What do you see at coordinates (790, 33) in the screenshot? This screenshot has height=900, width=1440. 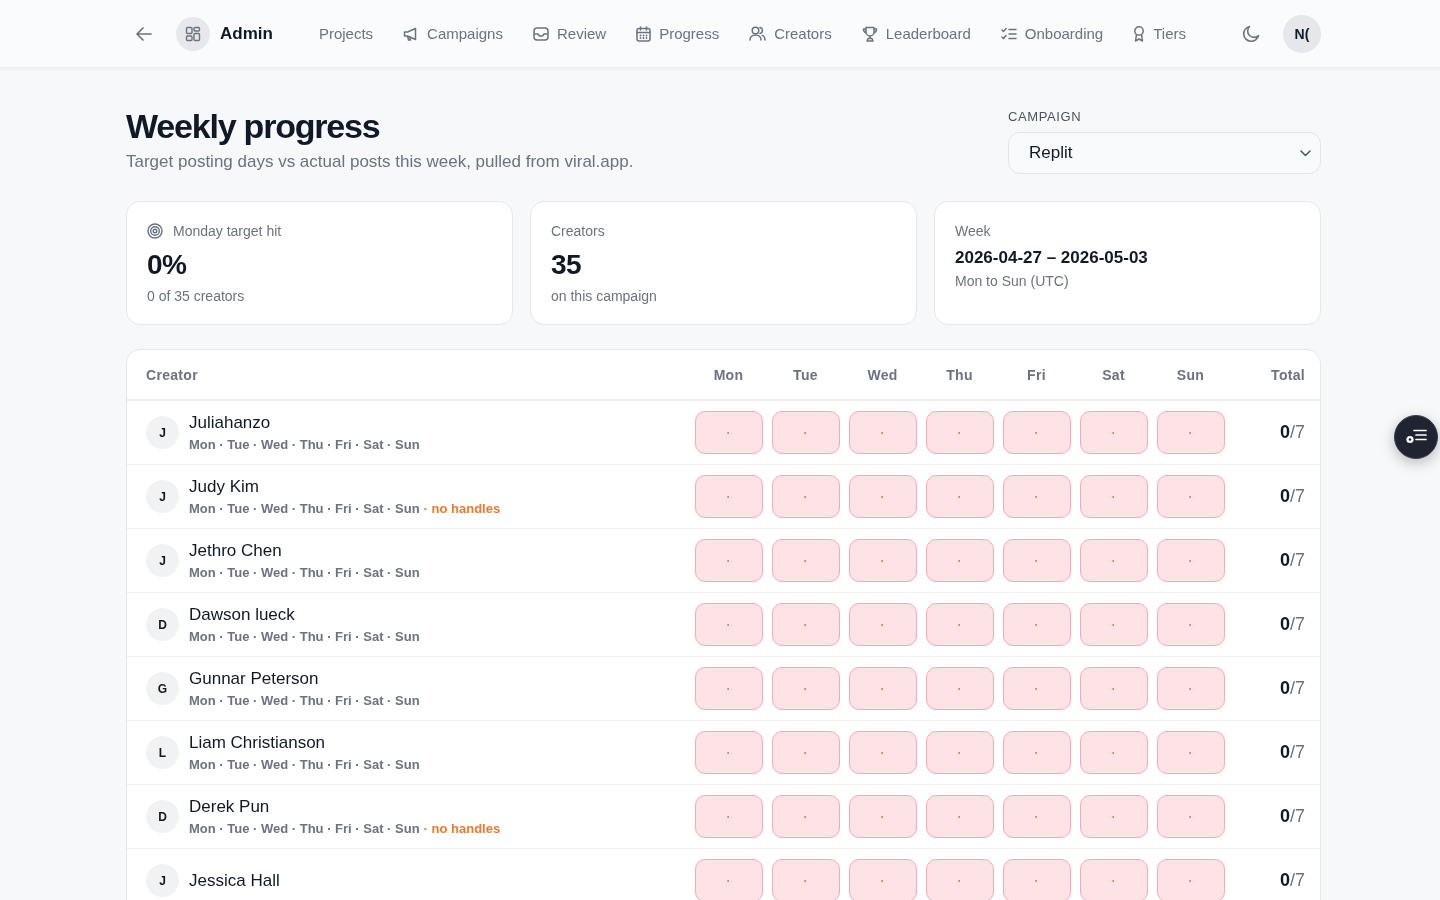 I see `nav-link: Creators` at bounding box center [790, 33].